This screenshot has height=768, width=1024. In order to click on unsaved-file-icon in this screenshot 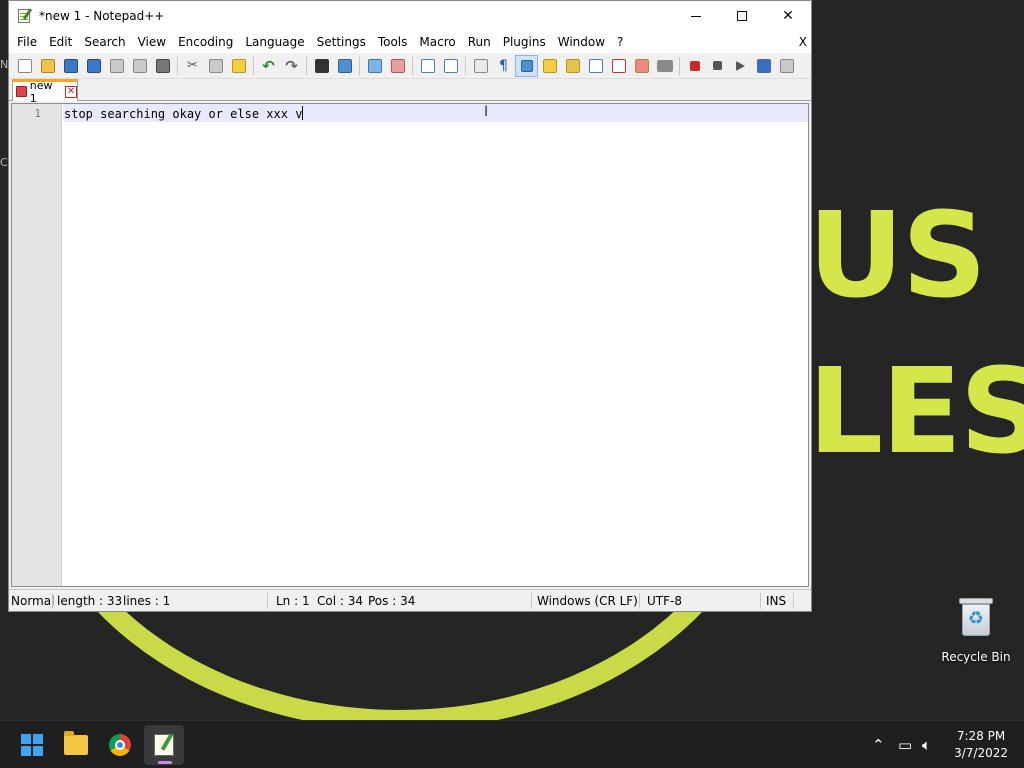, I will do `click(21, 91)`.